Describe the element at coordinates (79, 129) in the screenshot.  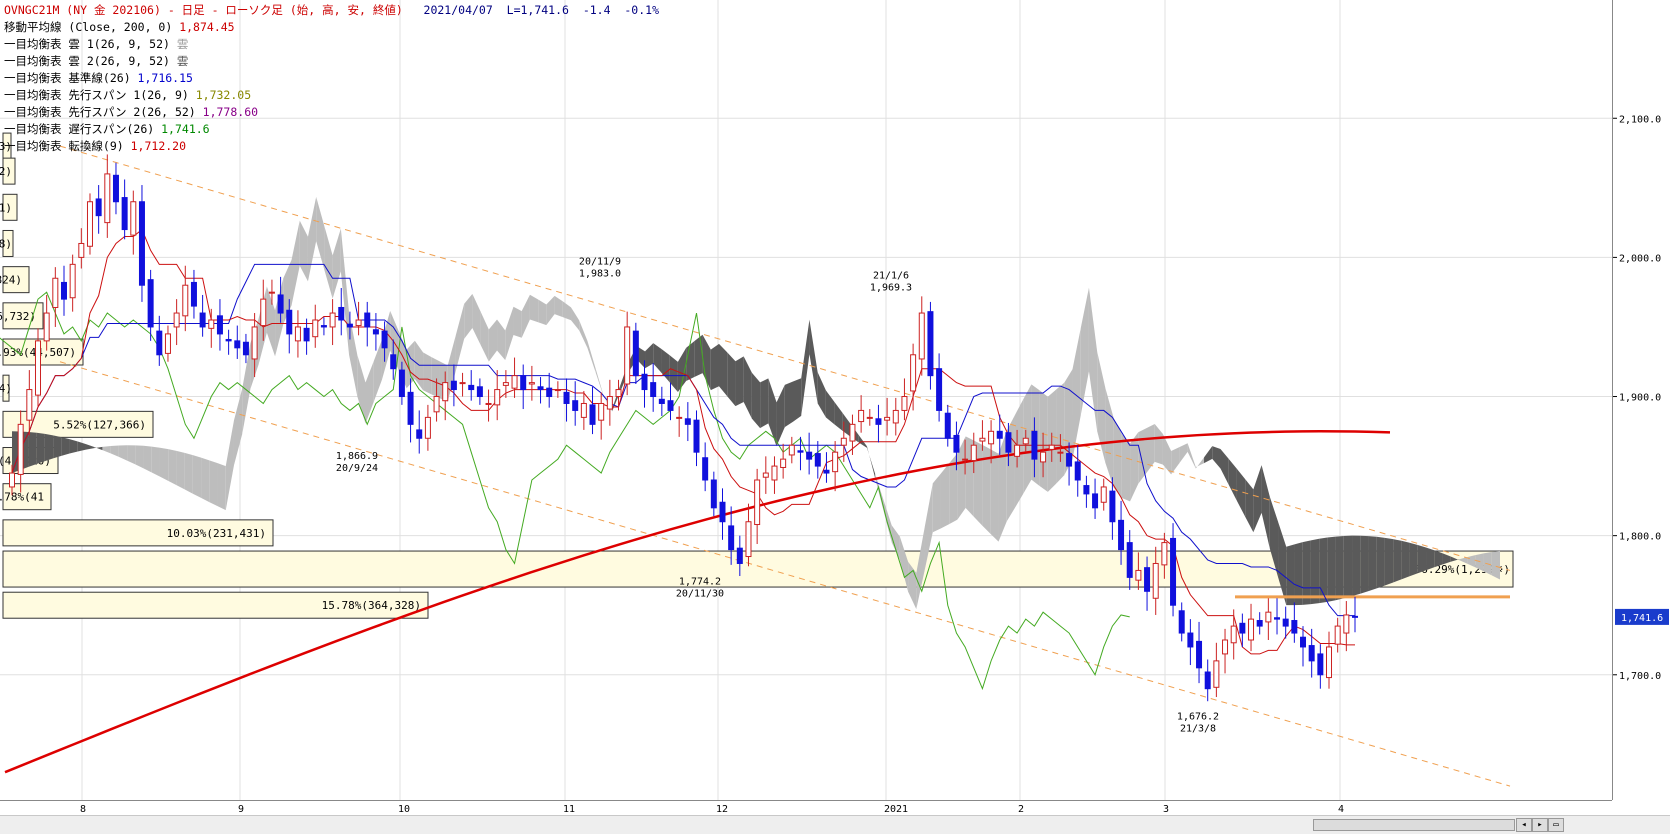
I see `legend-label: 一目均衡表 遅行スパン(26)` at that location.